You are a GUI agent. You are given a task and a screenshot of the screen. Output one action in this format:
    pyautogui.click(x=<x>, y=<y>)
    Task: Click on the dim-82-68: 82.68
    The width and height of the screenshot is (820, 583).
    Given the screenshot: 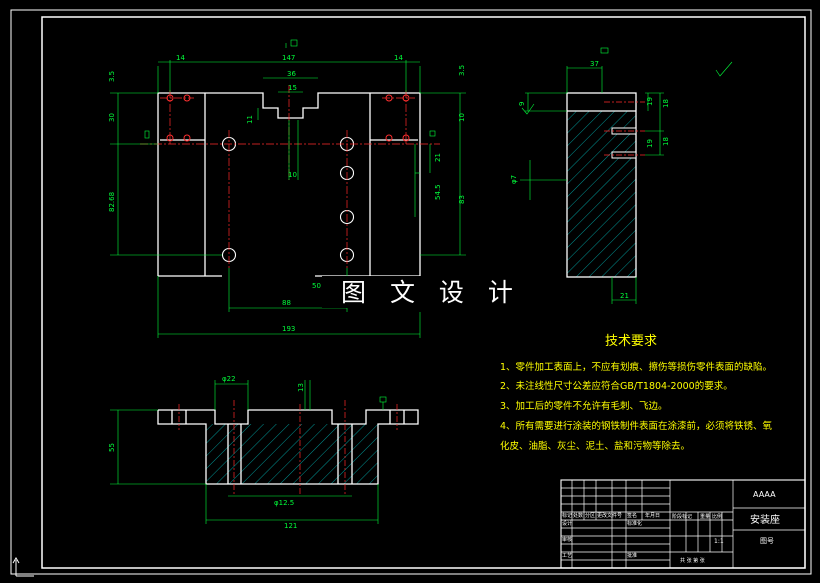 What is the action you would take?
    pyautogui.click(x=112, y=202)
    